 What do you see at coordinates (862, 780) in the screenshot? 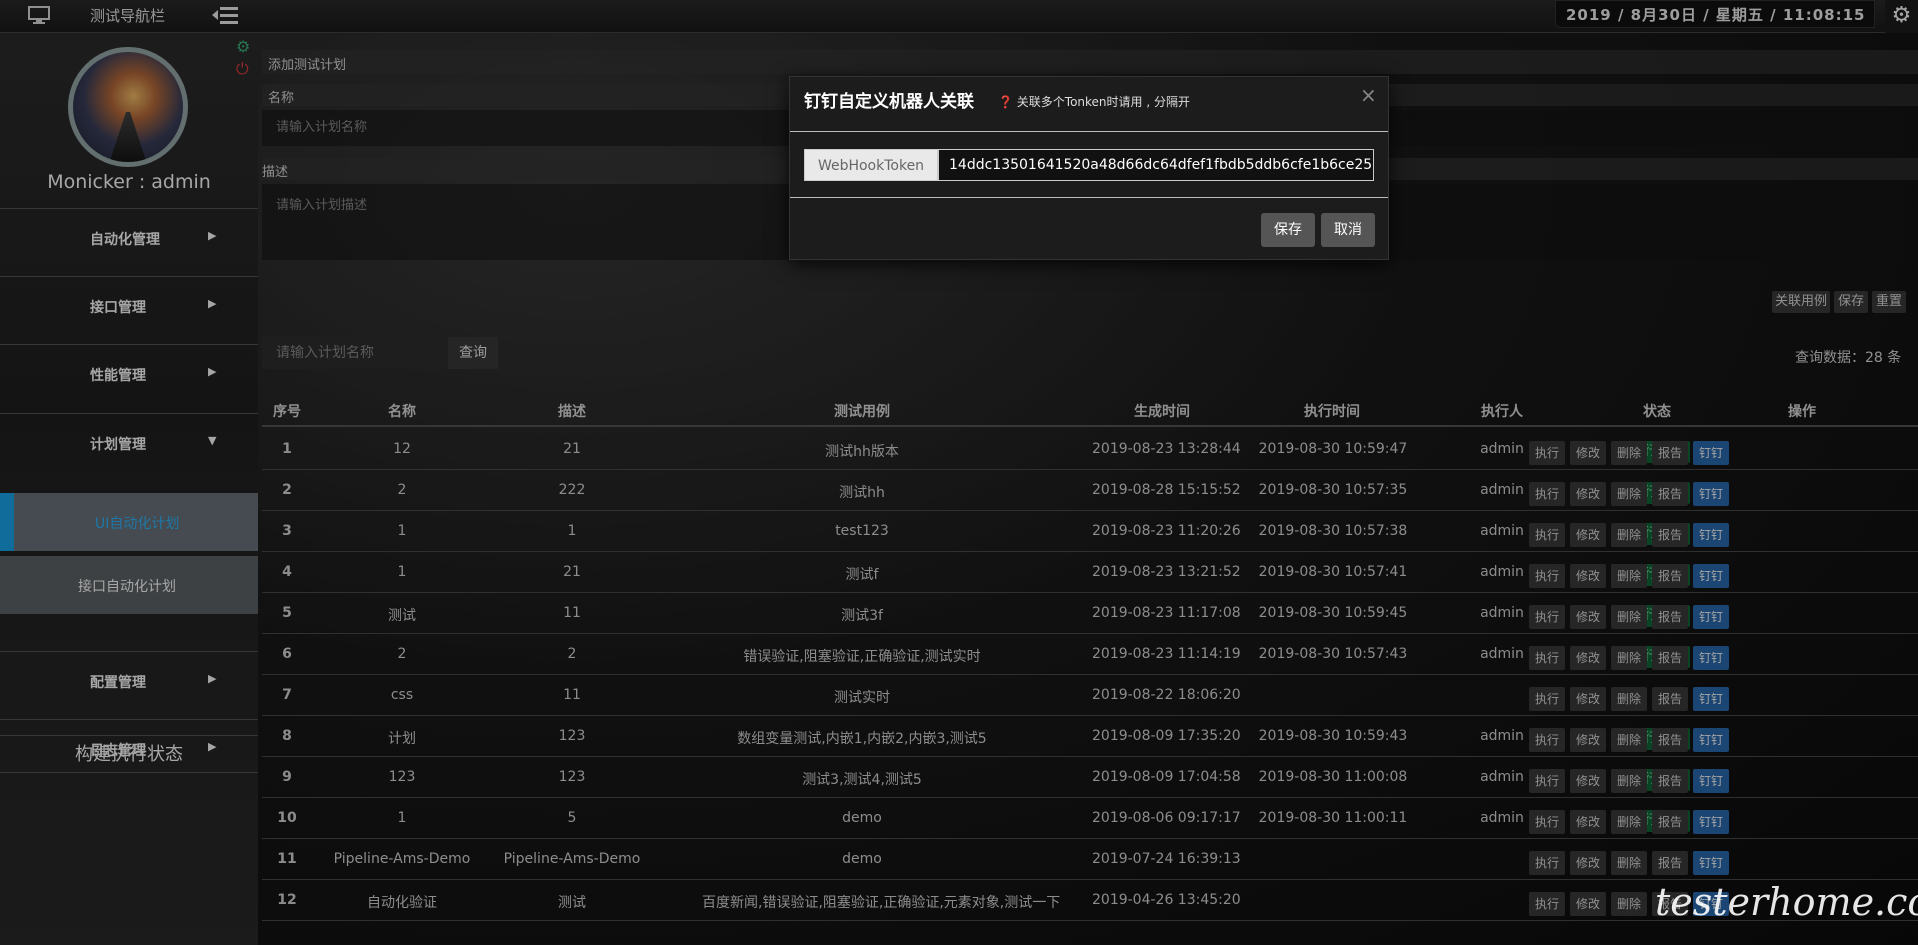
I see `cell-cases: 测试3,测试4,测试5` at bounding box center [862, 780].